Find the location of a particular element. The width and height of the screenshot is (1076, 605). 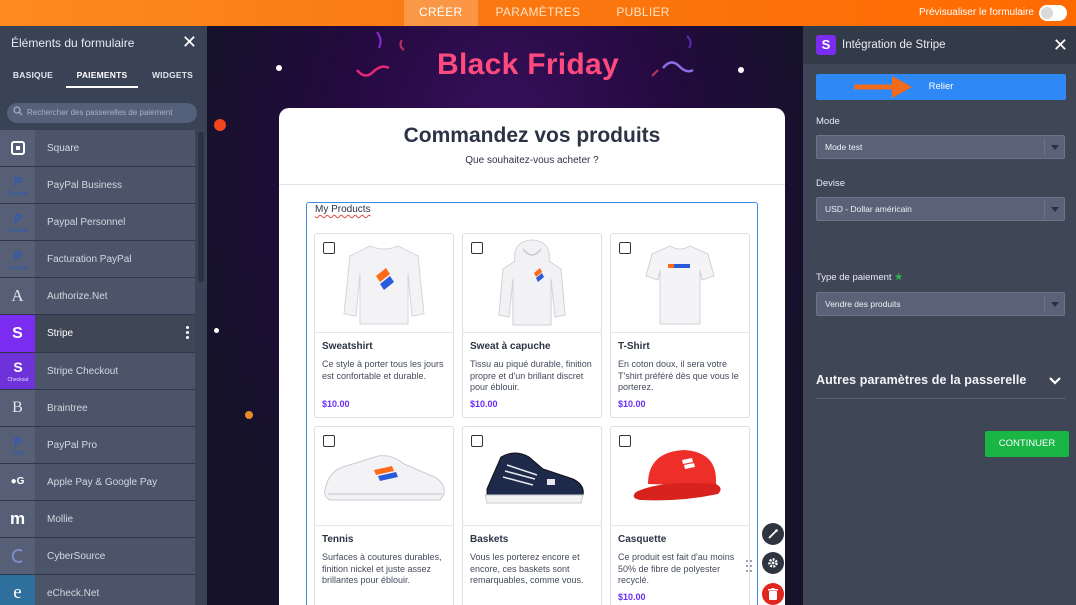

form-title: Commandez vos produits is located at coordinates (532, 136).